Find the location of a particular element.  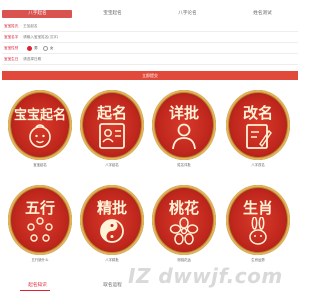

medal: 宝宝起名 is located at coordinates (40, 125).